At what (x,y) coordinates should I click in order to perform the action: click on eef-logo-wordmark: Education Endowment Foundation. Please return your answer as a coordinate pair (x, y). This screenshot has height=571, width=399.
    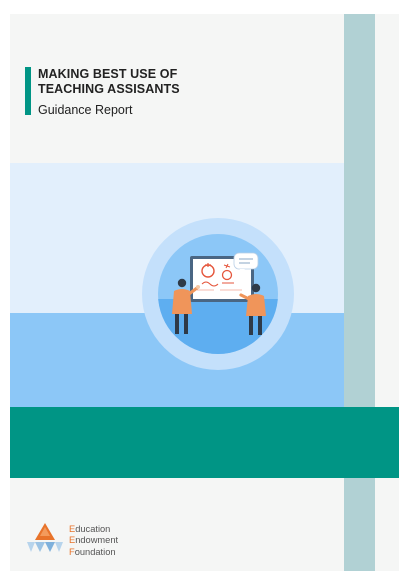
    Looking at the image, I should click on (93, 541).